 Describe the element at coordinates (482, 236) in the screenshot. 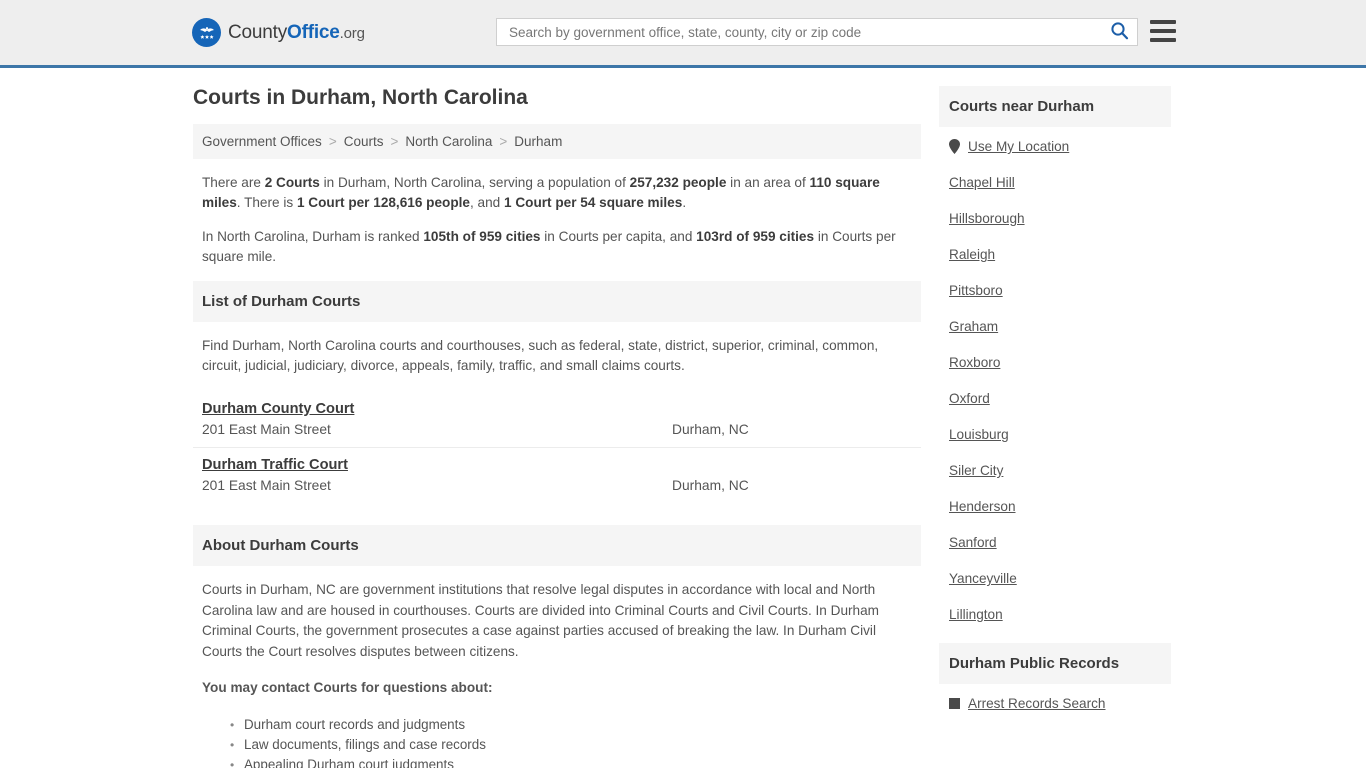

I see `stat-rank-per-capita: 105th of 959 cities` at that location.